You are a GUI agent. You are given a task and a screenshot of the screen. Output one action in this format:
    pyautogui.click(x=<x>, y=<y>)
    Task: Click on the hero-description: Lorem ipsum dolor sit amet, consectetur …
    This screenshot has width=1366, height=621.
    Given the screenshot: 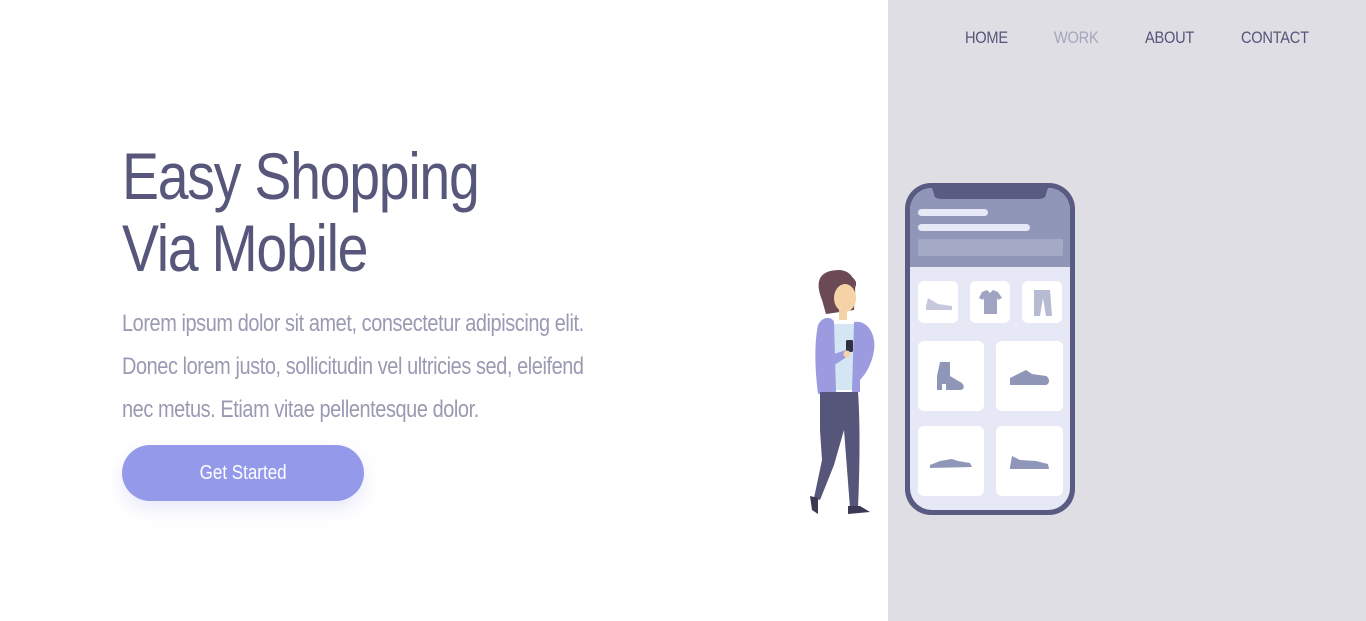 What is the action you would take?
    pyautogui.click(x=353, y=366)
    